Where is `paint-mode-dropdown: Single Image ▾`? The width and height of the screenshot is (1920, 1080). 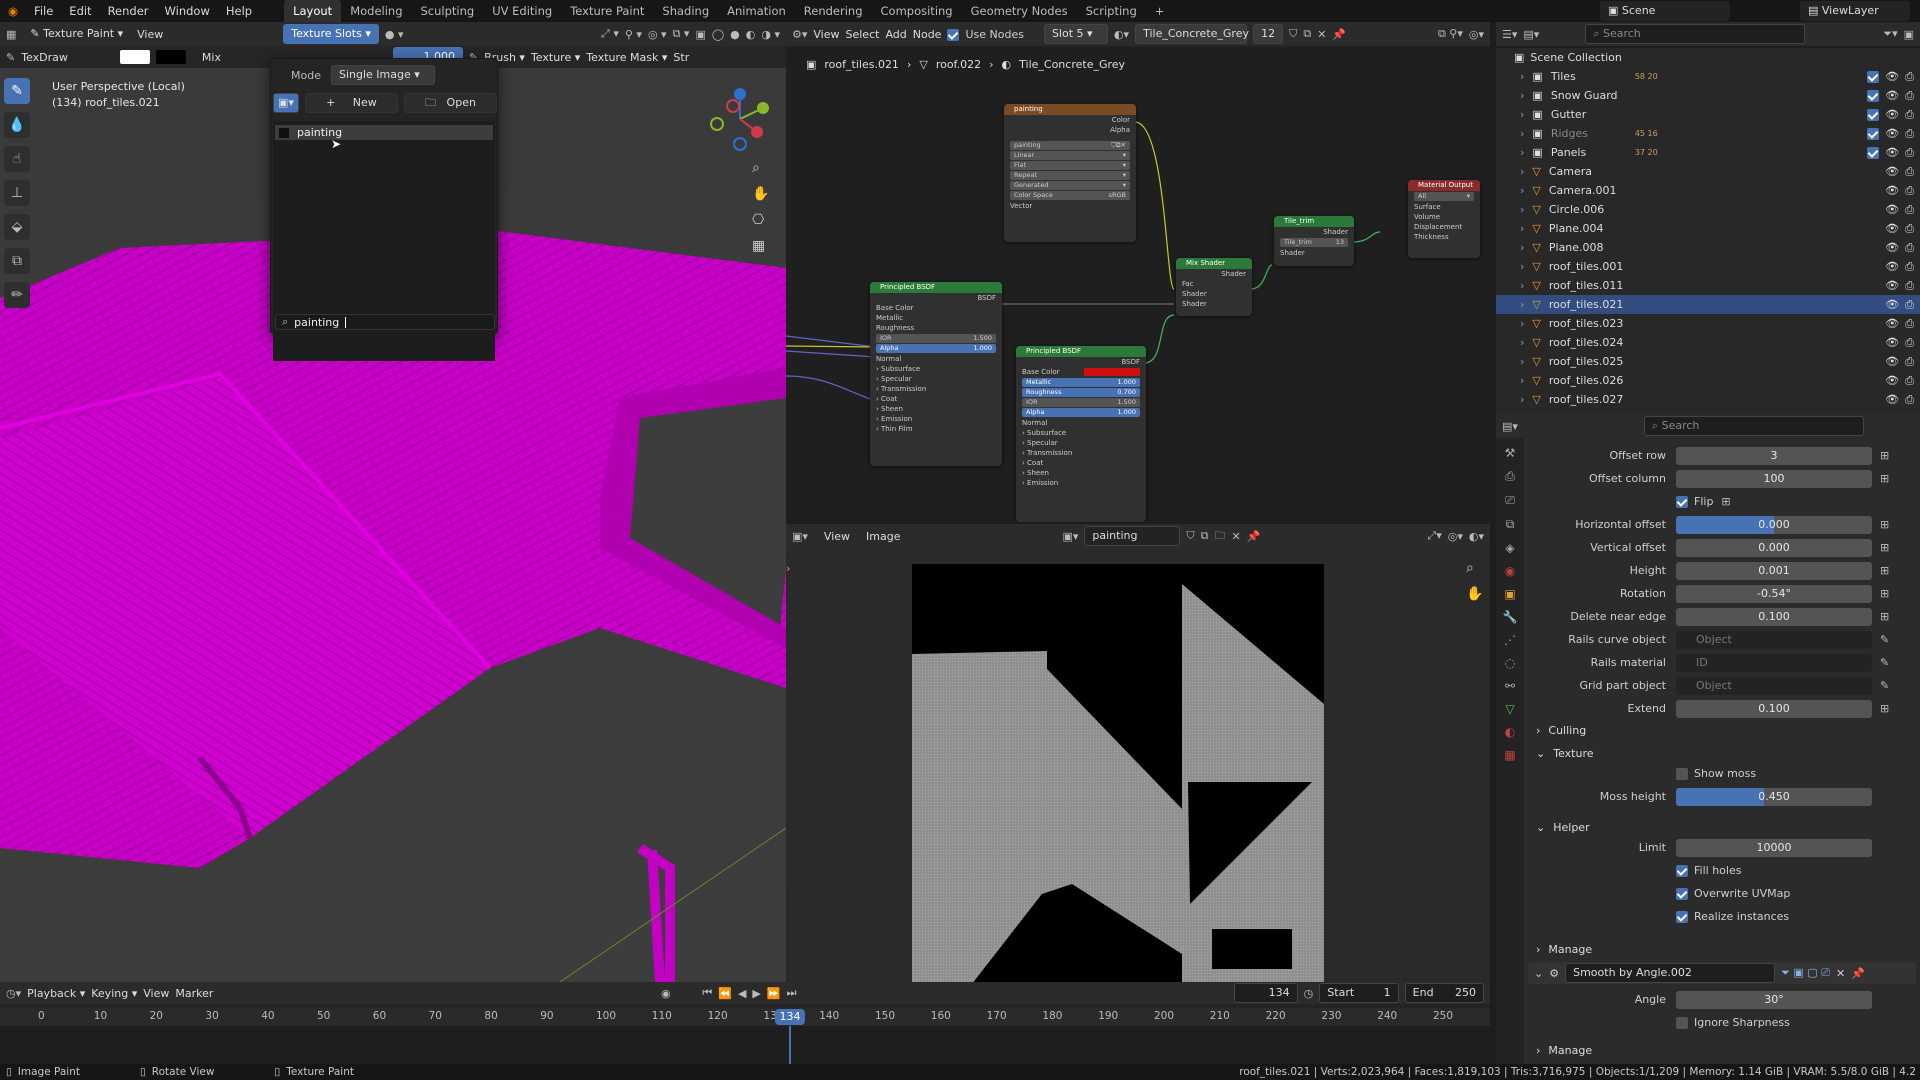
paint-mode-dropdown: Single Image ▾ is located at coordinates (382, 75).